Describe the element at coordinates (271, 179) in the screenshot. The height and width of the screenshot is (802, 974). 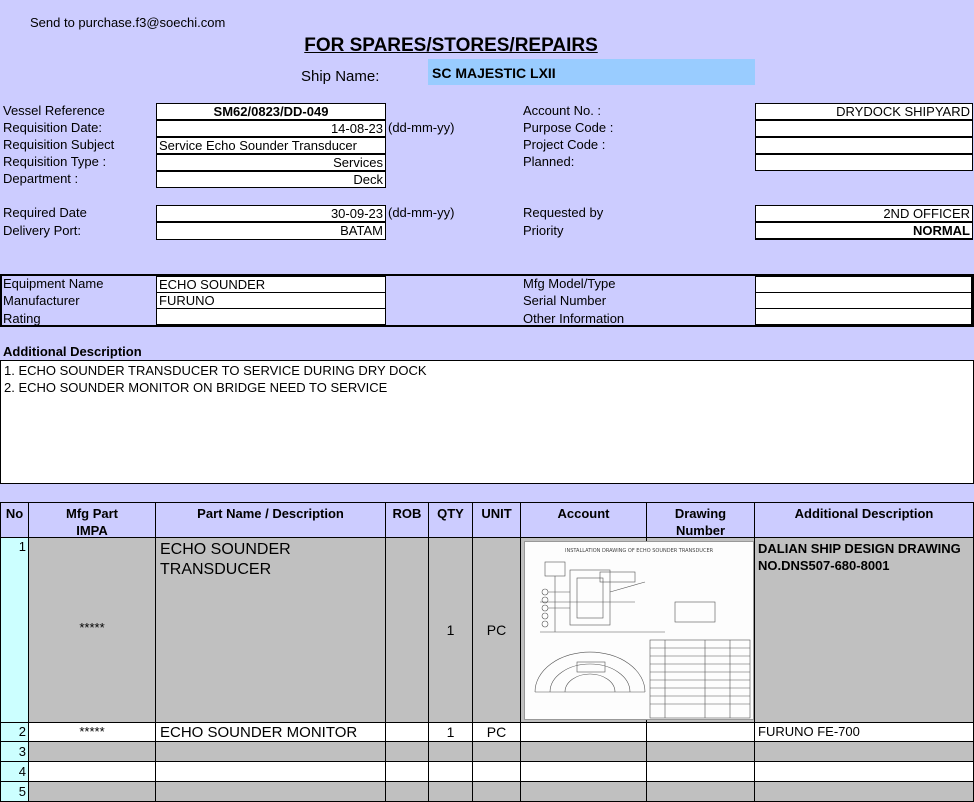
I see `department-field: Deck` at that location.